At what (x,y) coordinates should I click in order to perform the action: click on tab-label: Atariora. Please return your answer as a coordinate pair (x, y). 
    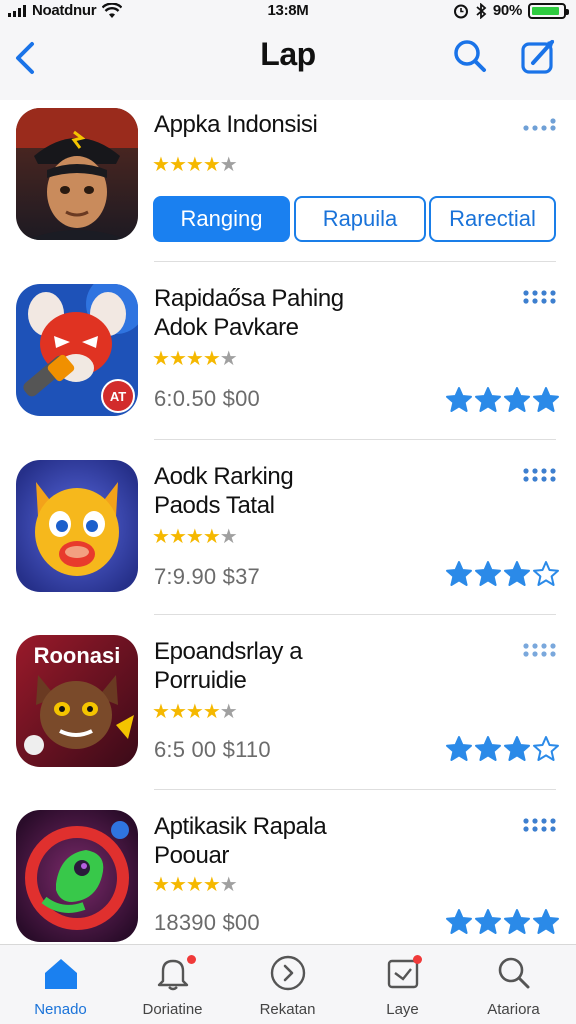
    Looking at the image, I should click on (513, 1009).